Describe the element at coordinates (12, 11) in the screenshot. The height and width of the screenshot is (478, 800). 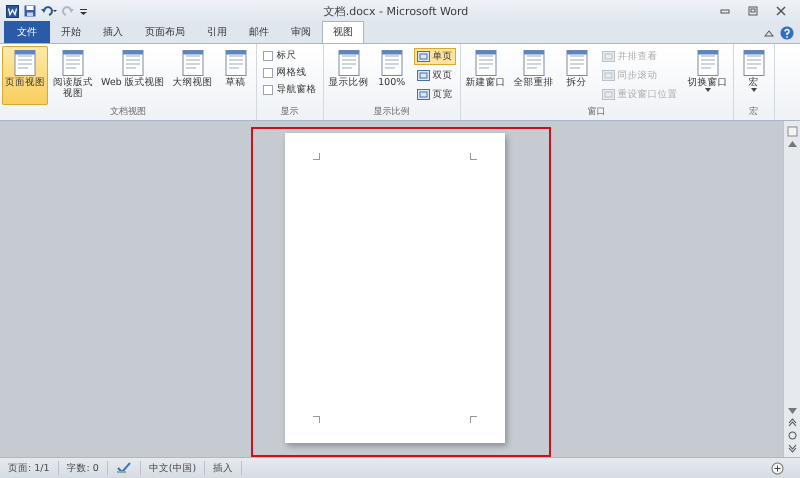
I see `word-logo-icon` at that location.